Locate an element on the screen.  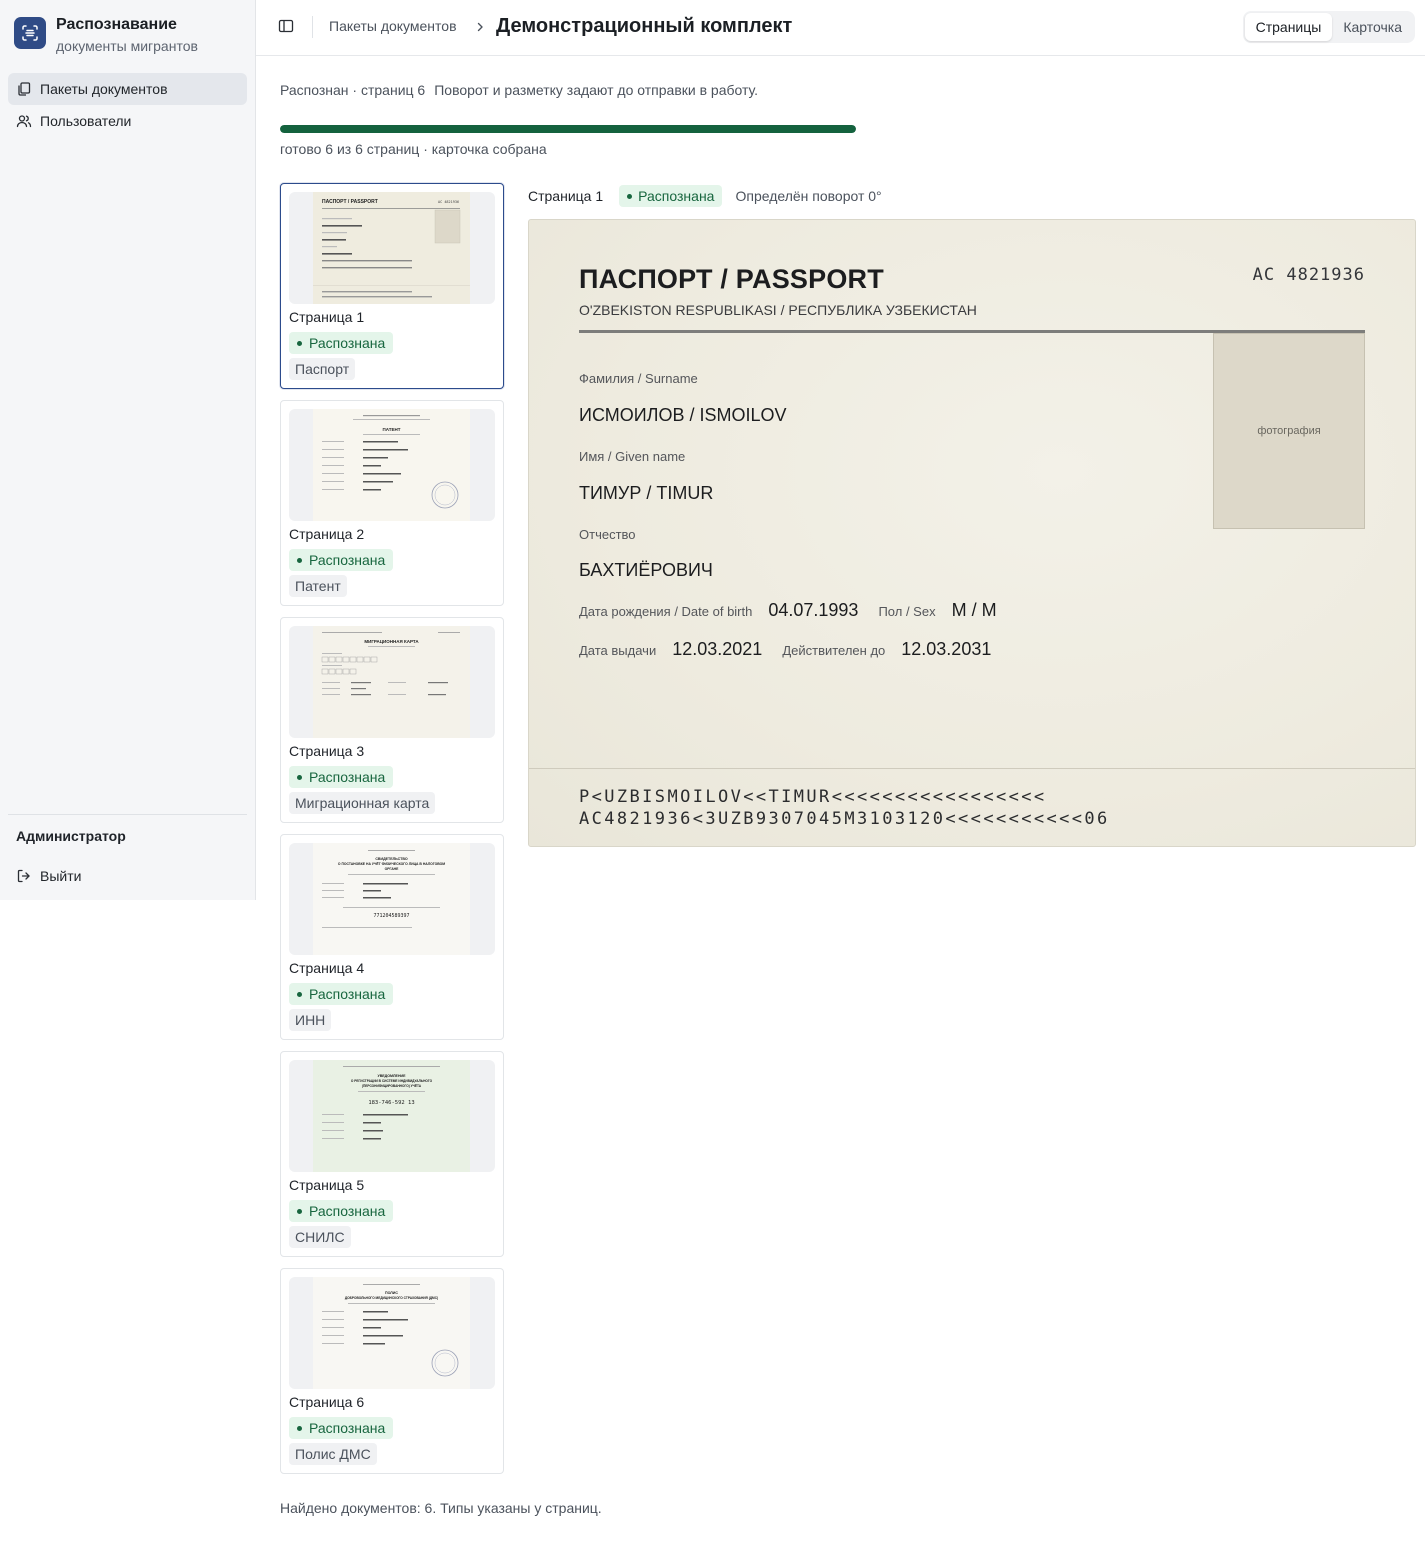
logout-button: Выйти is located at coordinates (127, 876).